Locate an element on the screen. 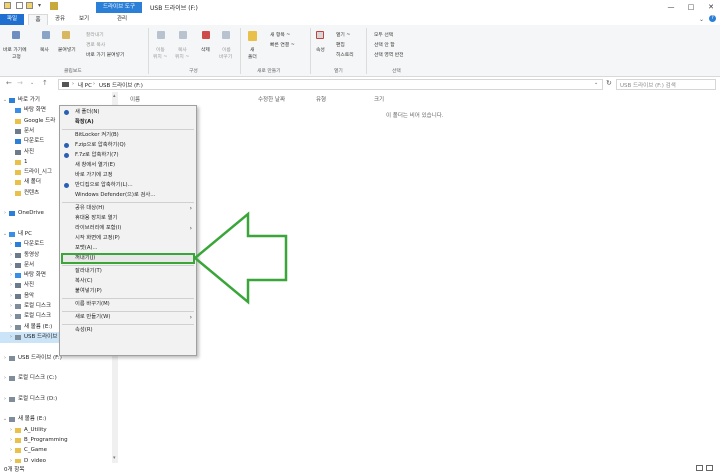  folder-icon is located at coordinates (18, 121).